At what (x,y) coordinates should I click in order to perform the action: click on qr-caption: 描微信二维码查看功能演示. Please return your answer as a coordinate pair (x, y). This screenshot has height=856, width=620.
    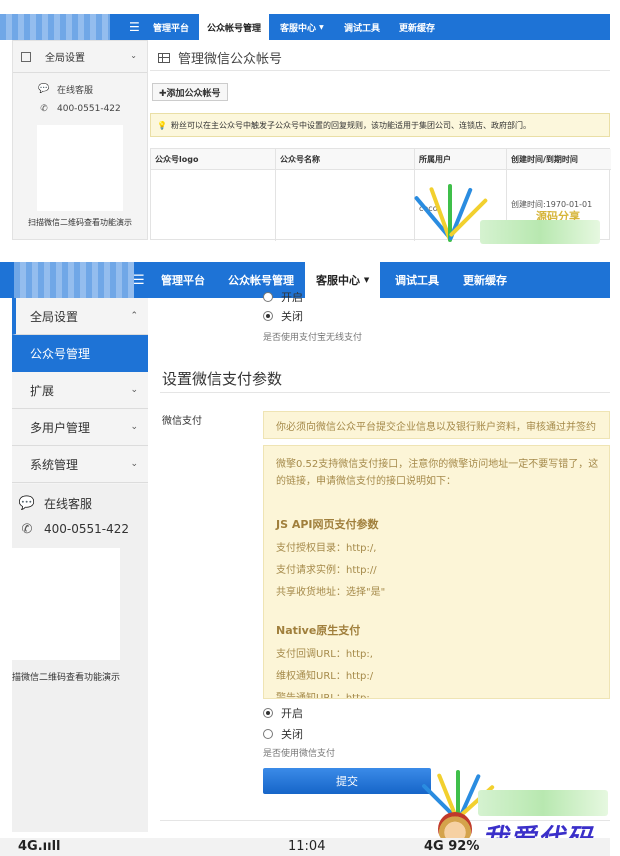
    Looking at the image, I should click on (66, 678).